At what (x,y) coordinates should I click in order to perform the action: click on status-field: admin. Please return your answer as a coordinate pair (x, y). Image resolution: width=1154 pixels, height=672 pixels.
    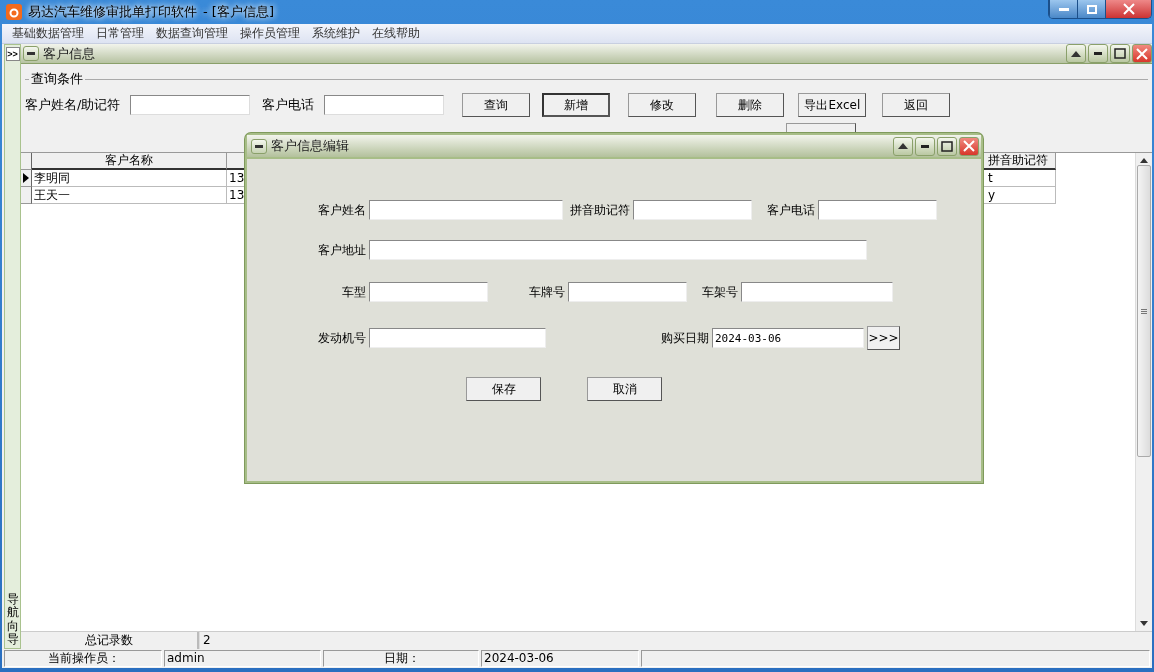
    Looking at the image, I should click on (242, 658).